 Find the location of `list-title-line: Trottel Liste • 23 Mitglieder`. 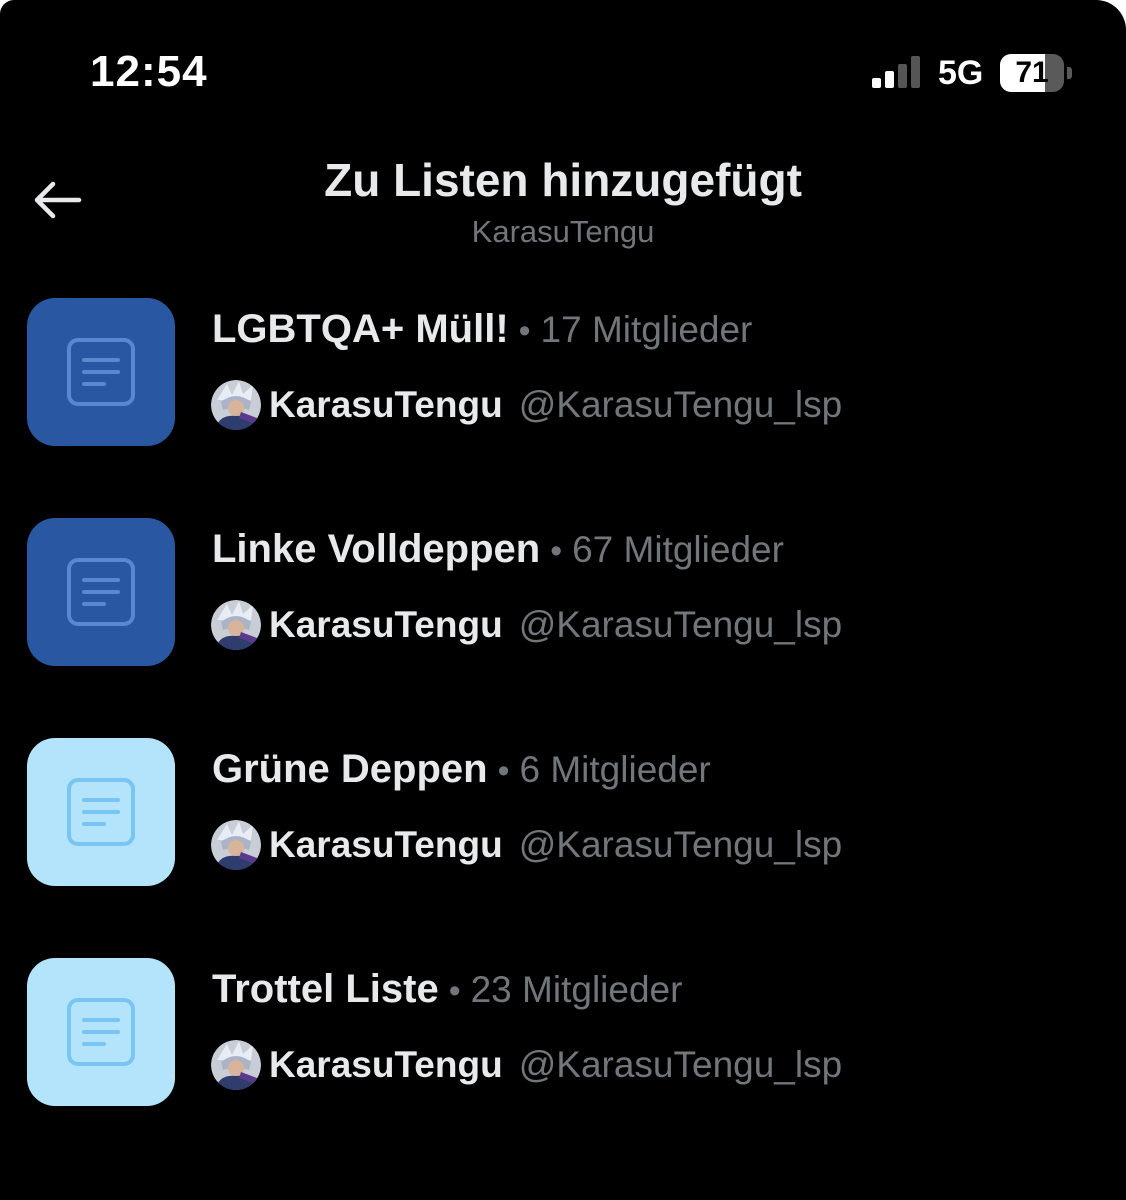

list-title-line: Trottel Liste • 23 Mitglieder is located at coordinates (447, 993).